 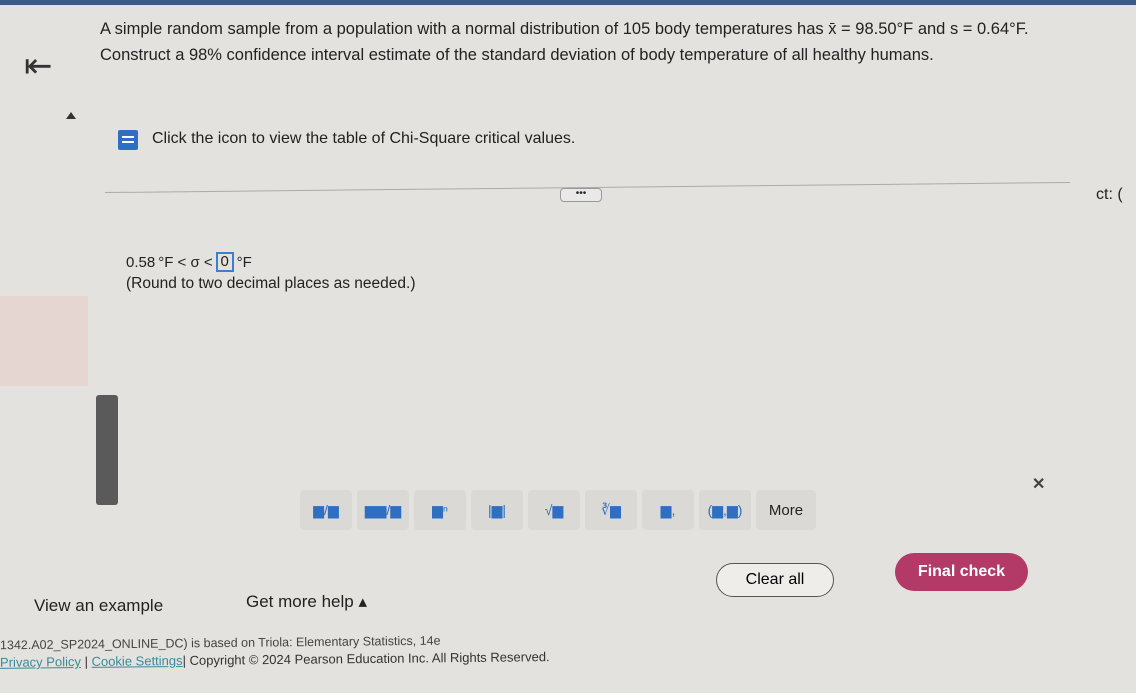 What do you see at coordinates (1038, 484) in the screenshot?
I see `close-icon: ✕` at bounding box center [1038, 484].